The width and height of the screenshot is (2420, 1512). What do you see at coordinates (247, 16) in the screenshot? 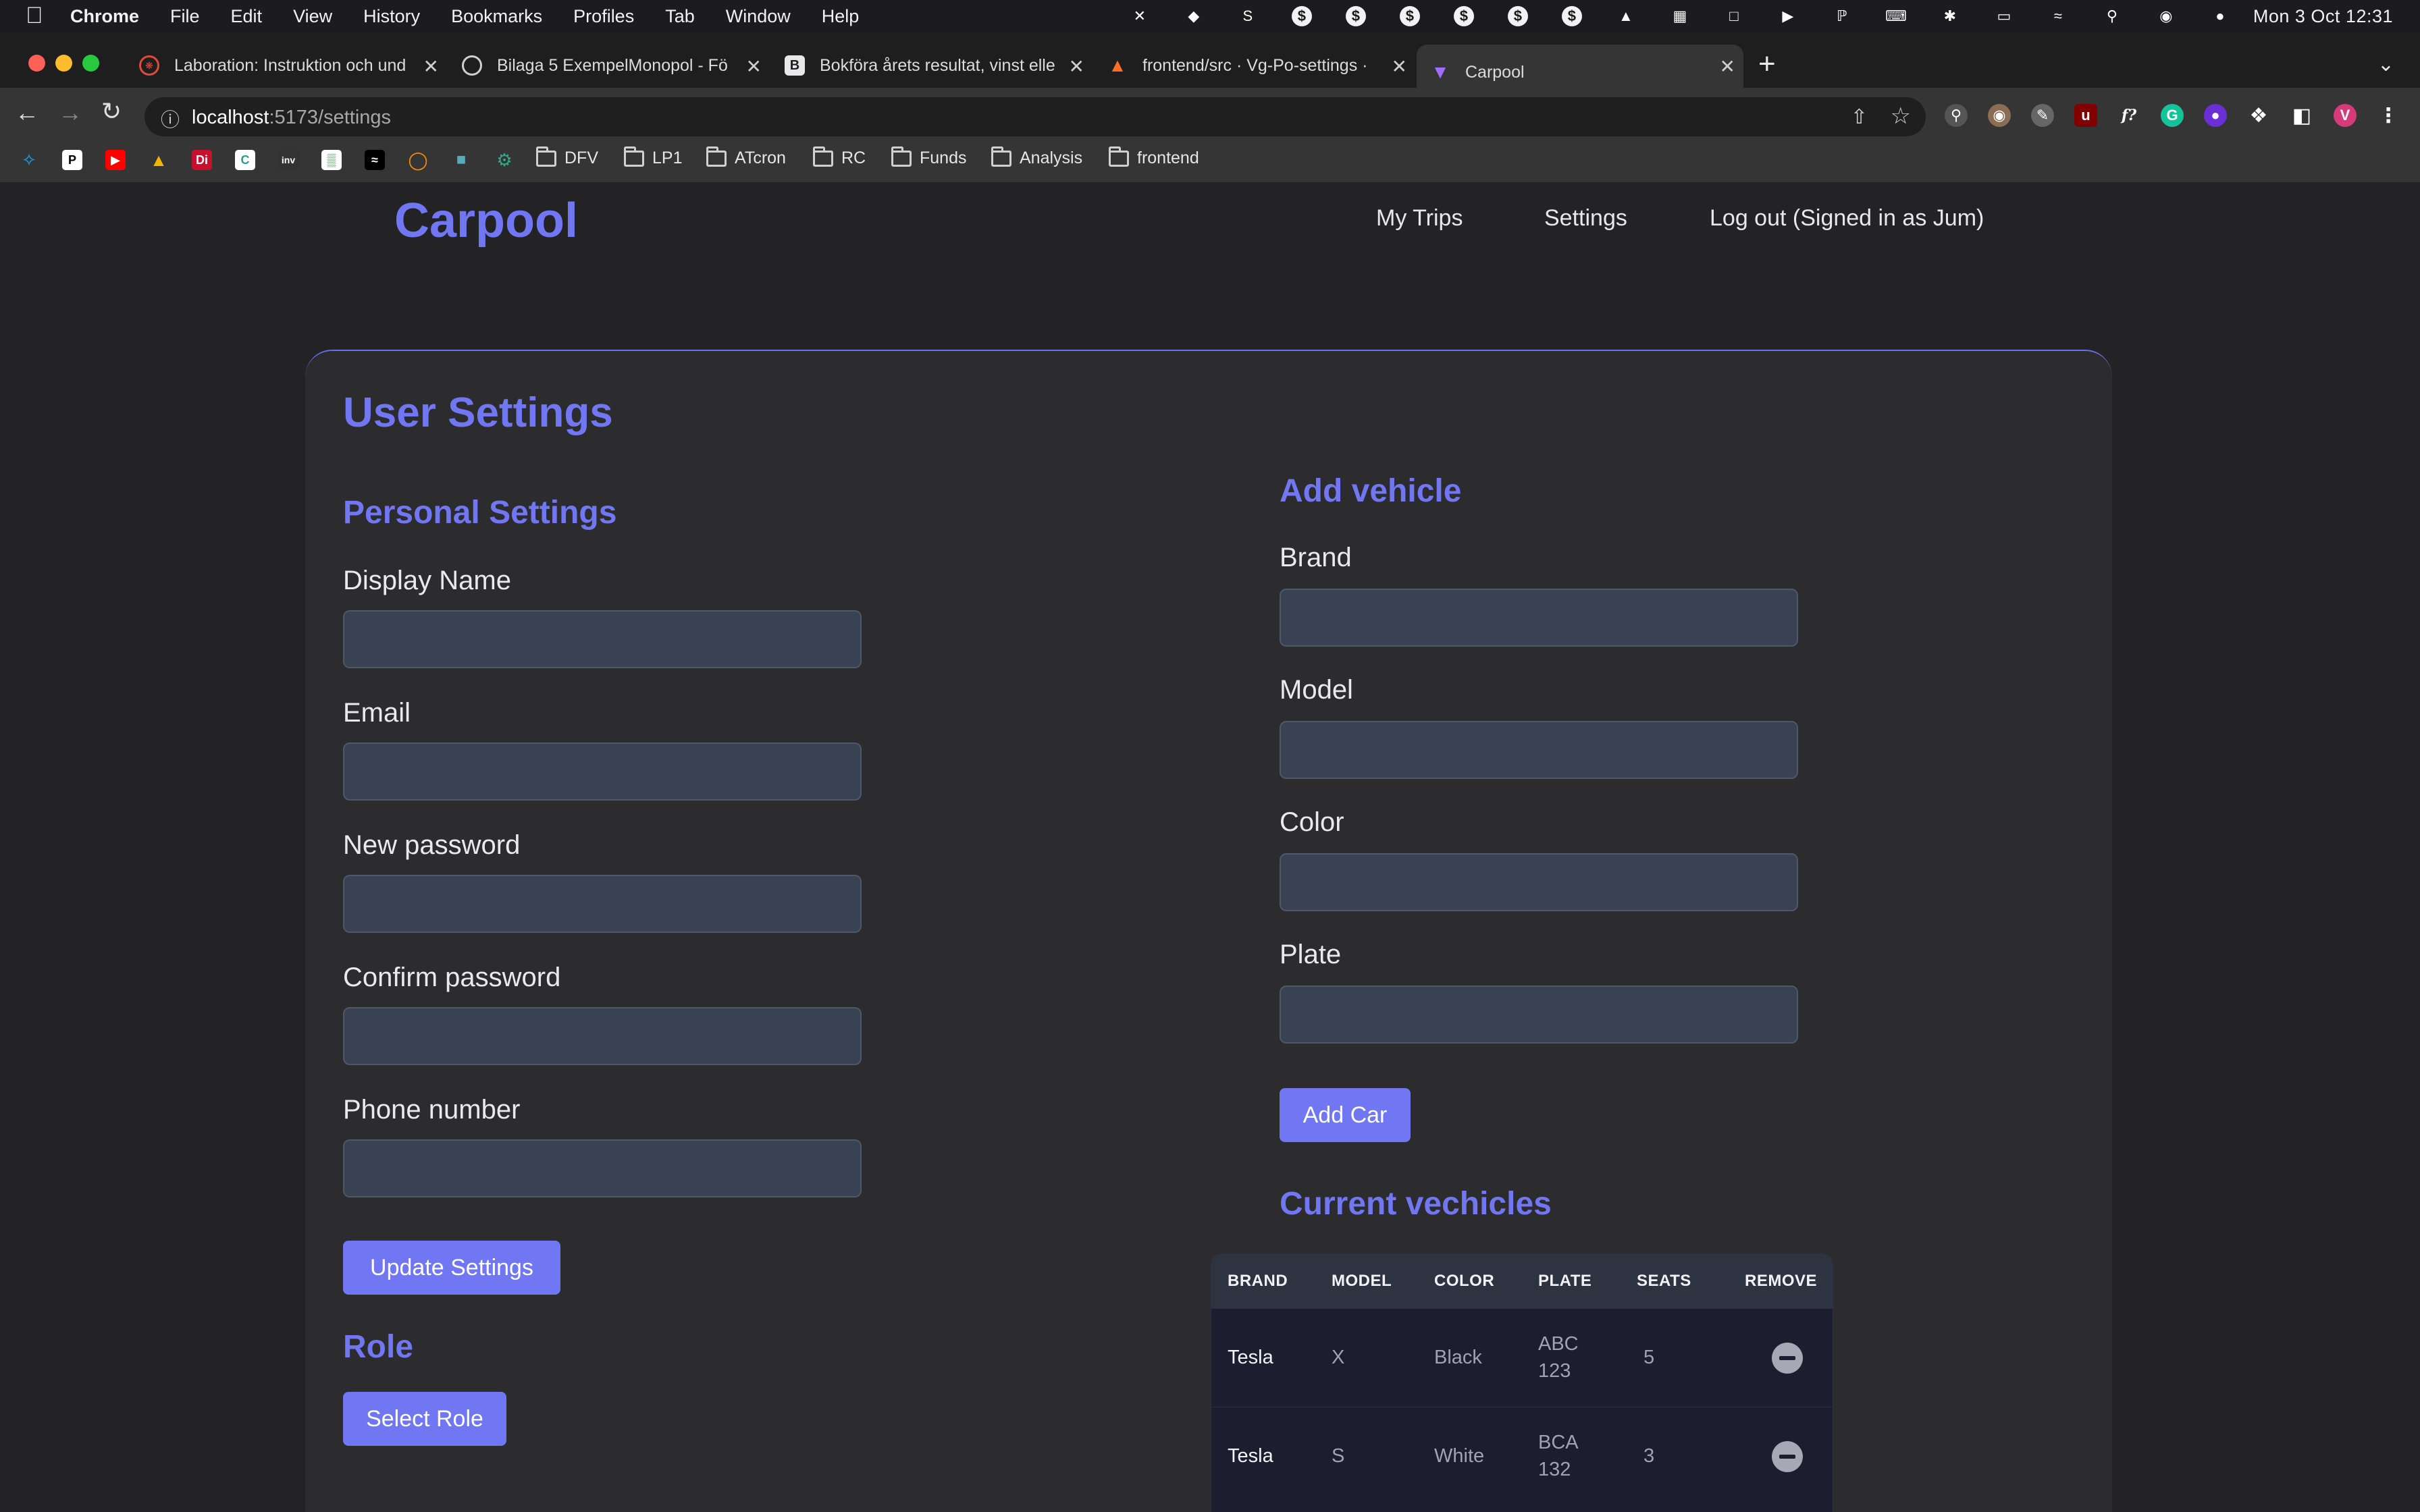
I see `menu-edit: Edit` at bounding box center [247, 16].